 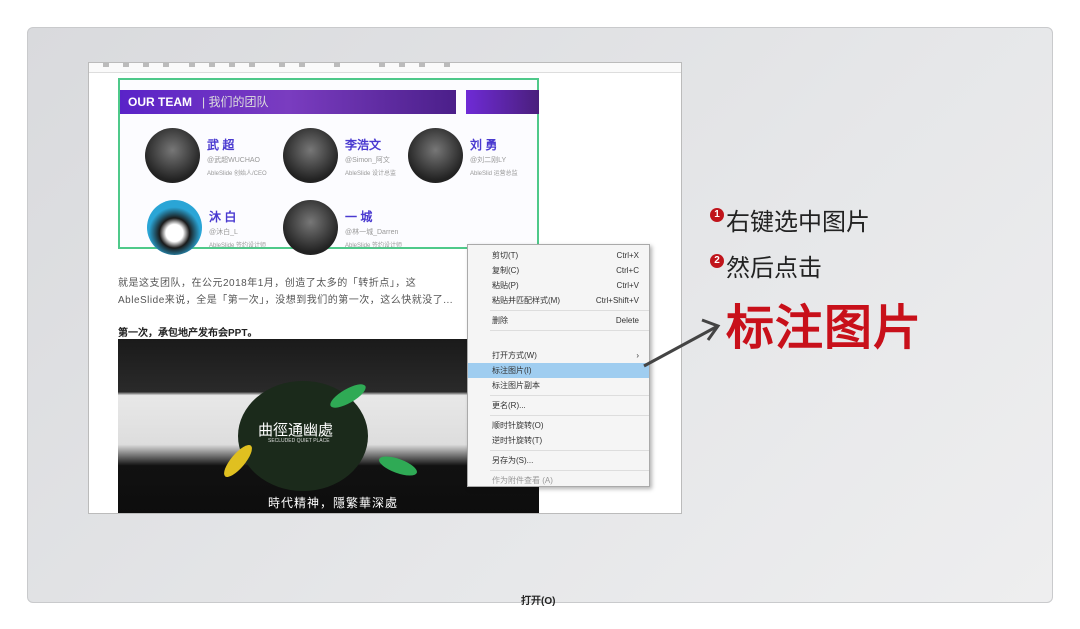 I want to click on member-handle: @沐白_L, so click(x=223, y=232).